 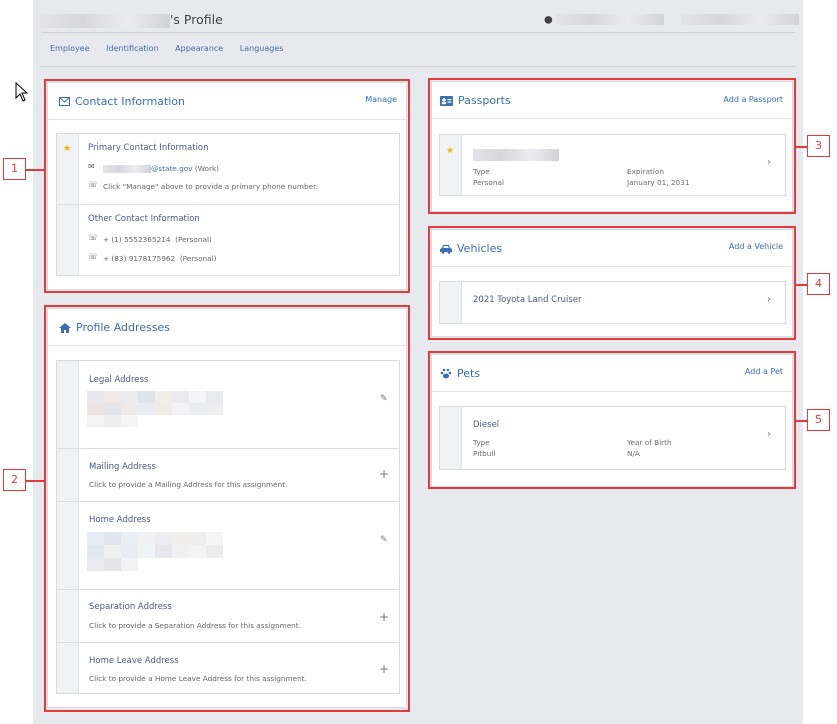 I want to click on callout-4-line, so click(x=801, y=285).